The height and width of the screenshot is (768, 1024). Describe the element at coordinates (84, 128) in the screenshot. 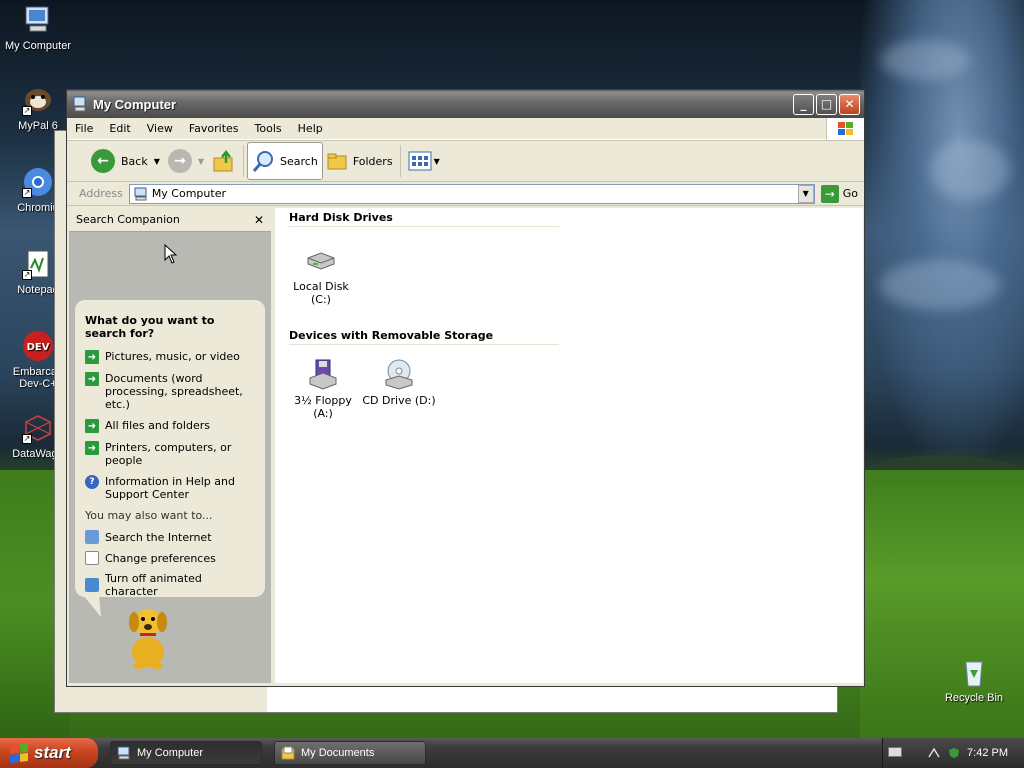

I see `menu-file: File` at that location.